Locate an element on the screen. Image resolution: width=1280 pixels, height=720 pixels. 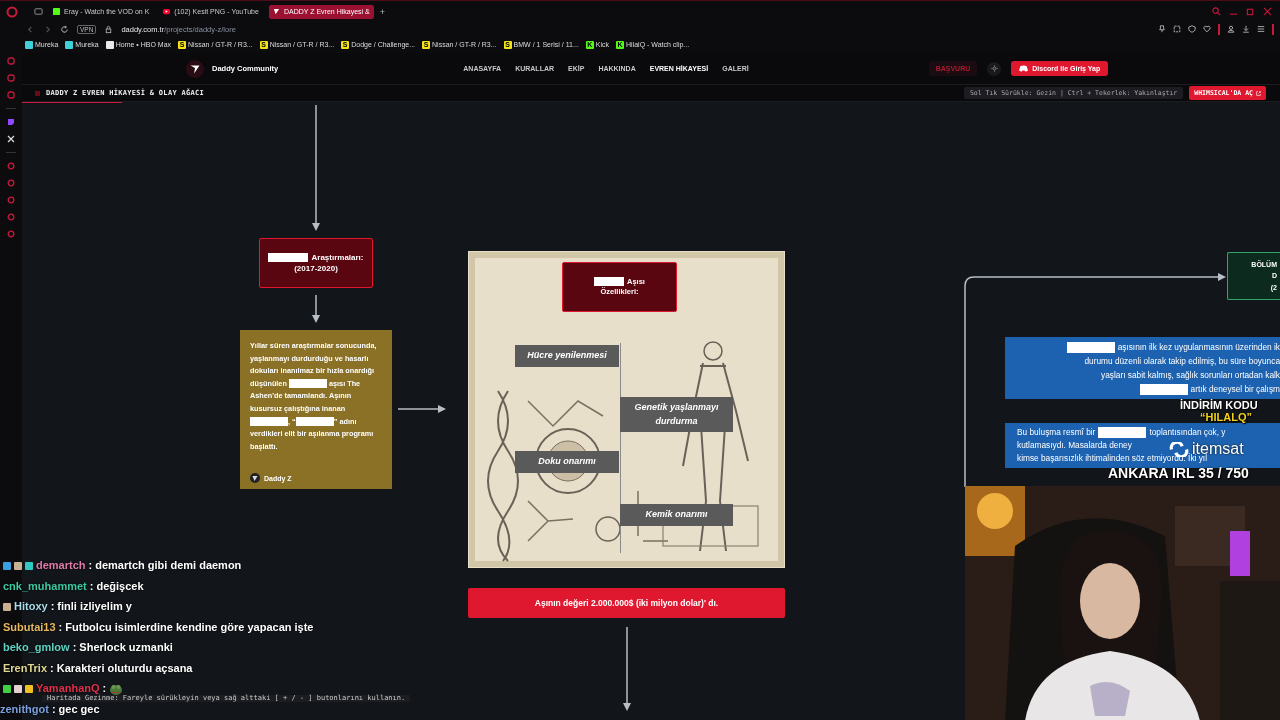
controller-icon is located at coordinates (1024, 68).